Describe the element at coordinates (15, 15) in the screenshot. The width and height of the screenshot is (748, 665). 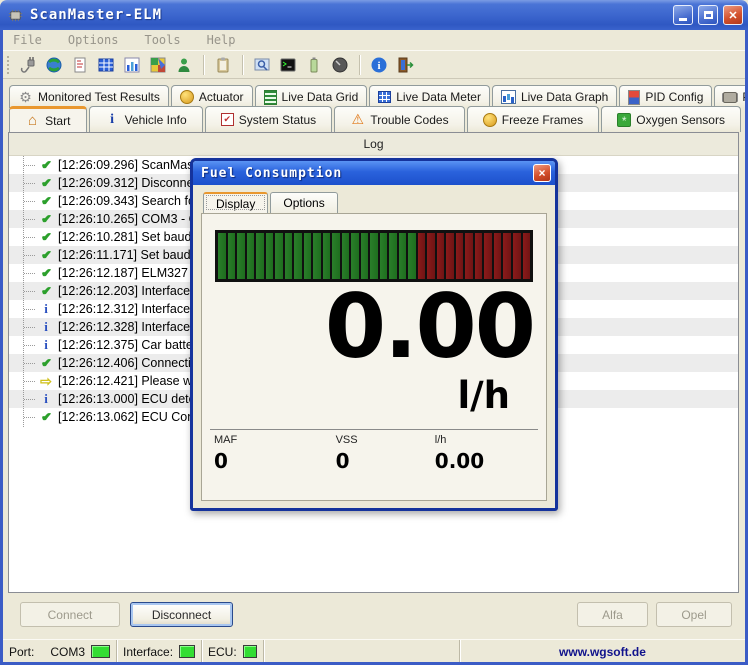
I see `app-chip-icon` at that location.